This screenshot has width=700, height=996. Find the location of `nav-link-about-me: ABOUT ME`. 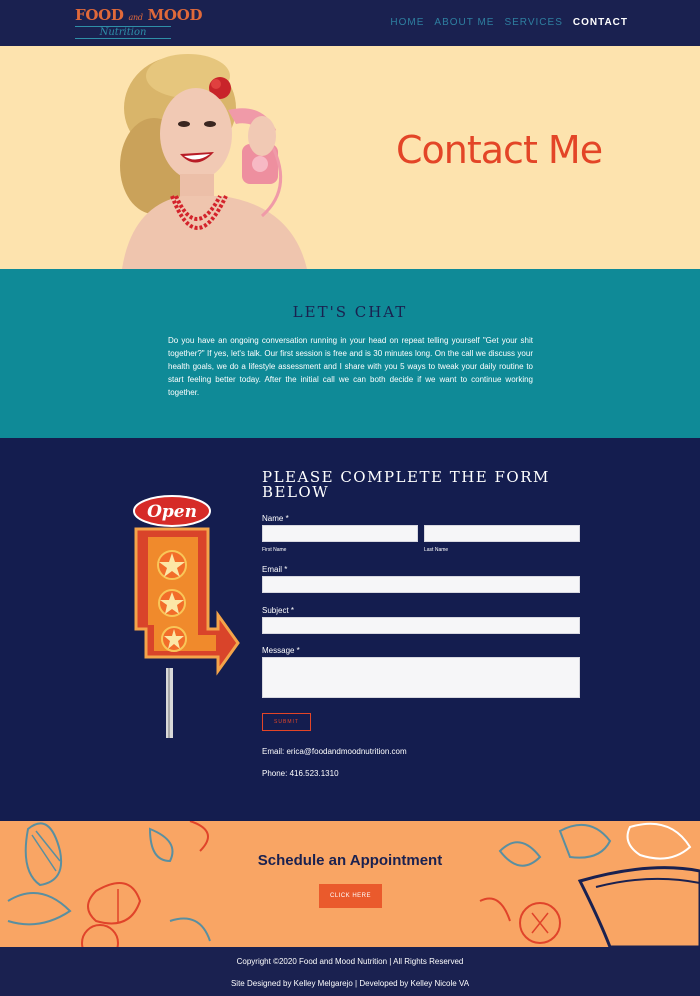

nav-link-about-me: ABOUT ME is located at coordinates (464, 22).